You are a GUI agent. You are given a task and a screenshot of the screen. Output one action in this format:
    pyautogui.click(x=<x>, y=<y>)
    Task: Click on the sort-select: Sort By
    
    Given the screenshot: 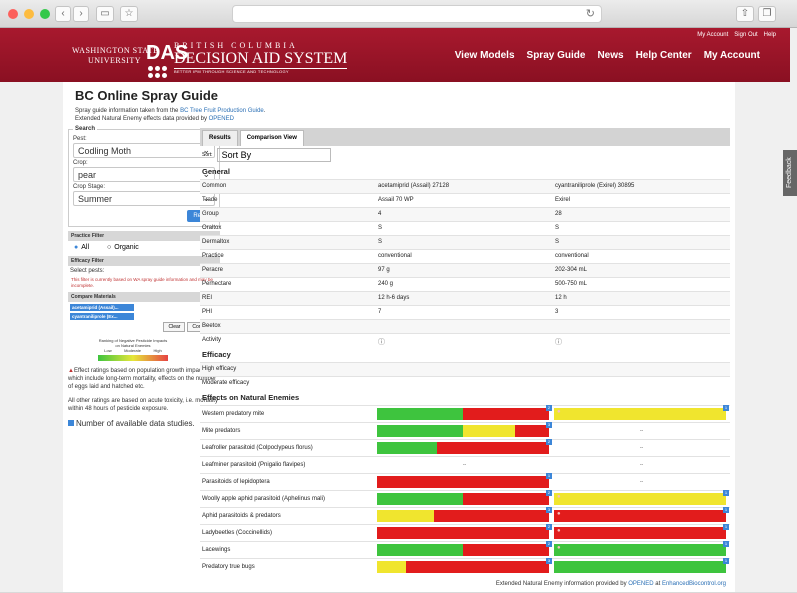 What is the action you would take?
    pyautogui.click(x=273, y=155)
    